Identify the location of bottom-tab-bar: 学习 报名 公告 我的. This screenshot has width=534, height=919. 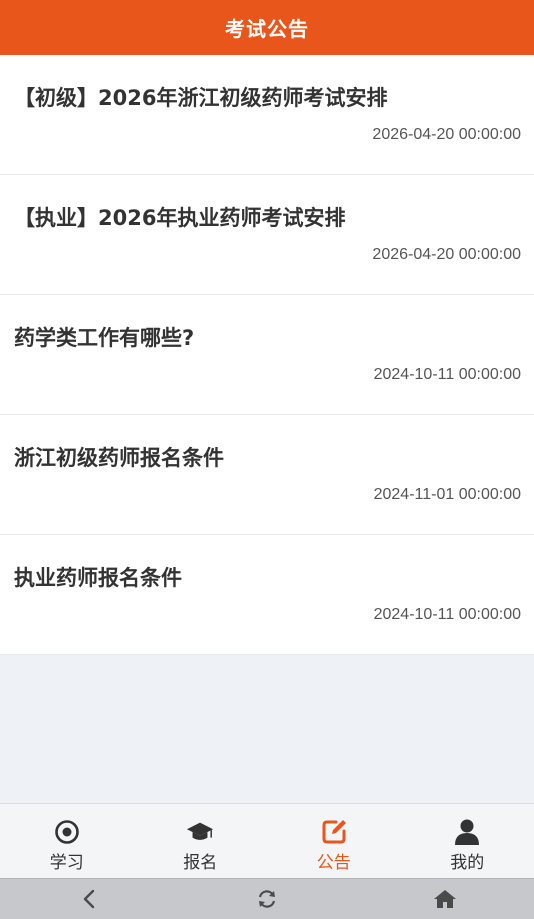
(267, 841).